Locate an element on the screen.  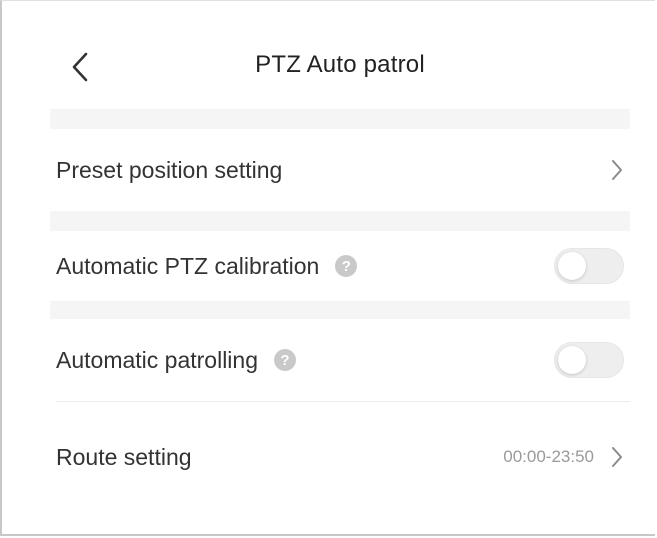
row-label: Preset position setting is located at coordinates (169, 169).